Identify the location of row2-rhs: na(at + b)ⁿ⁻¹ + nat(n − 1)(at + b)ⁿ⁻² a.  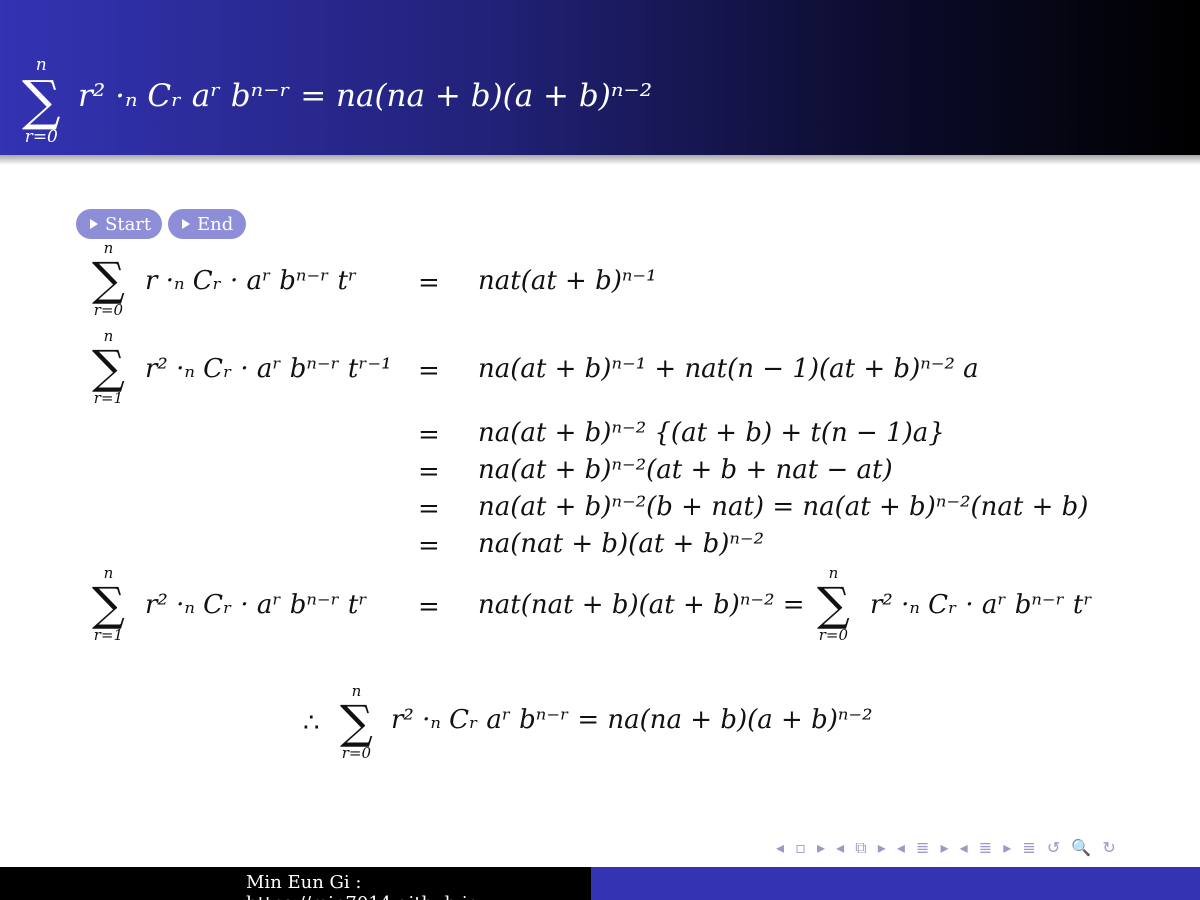
(728, 369).